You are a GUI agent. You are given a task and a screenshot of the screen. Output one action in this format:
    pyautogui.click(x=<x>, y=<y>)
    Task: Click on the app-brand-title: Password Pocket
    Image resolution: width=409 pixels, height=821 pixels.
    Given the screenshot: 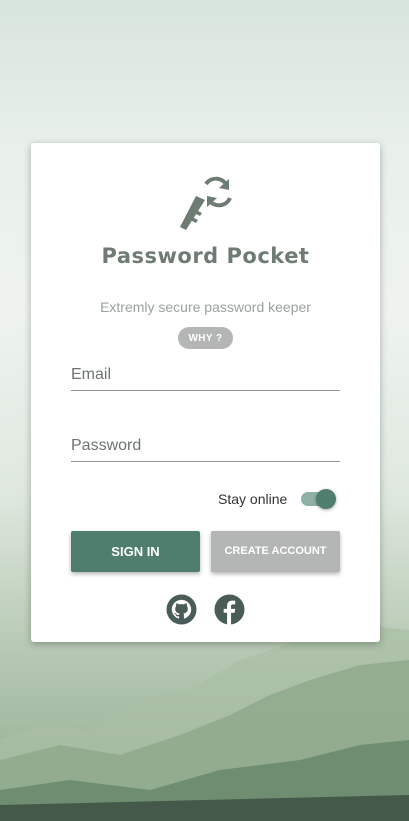 What is the action you would take?
    pyautogui.click(x=205, y=256)
    